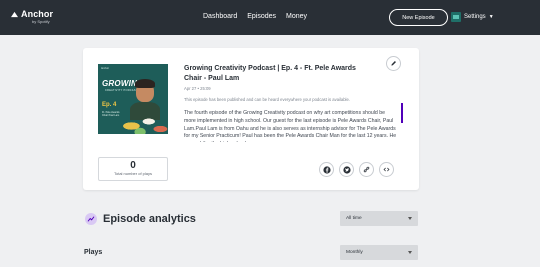 This screenshot has width=540, height=267. I want to click on embed-icon, so click(386, 169).